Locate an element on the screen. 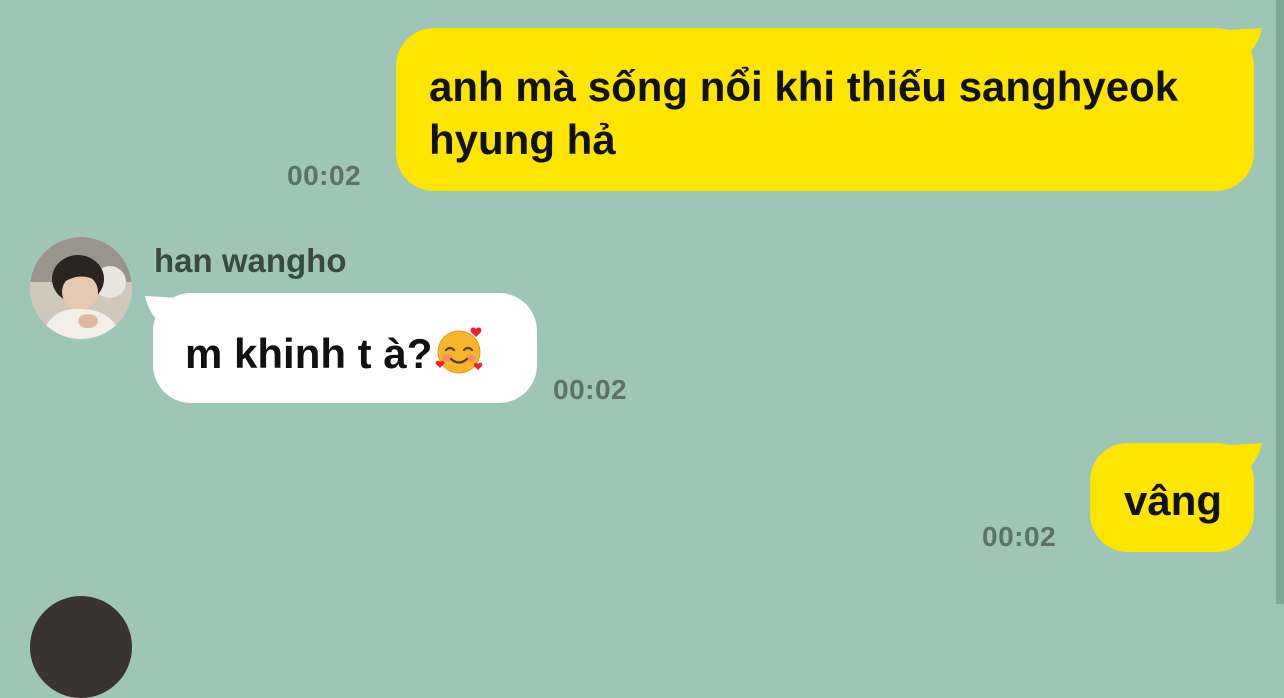 This screenshot has height=698, width=1284. sender-name: han wangho is located at coordinates (250, 260).